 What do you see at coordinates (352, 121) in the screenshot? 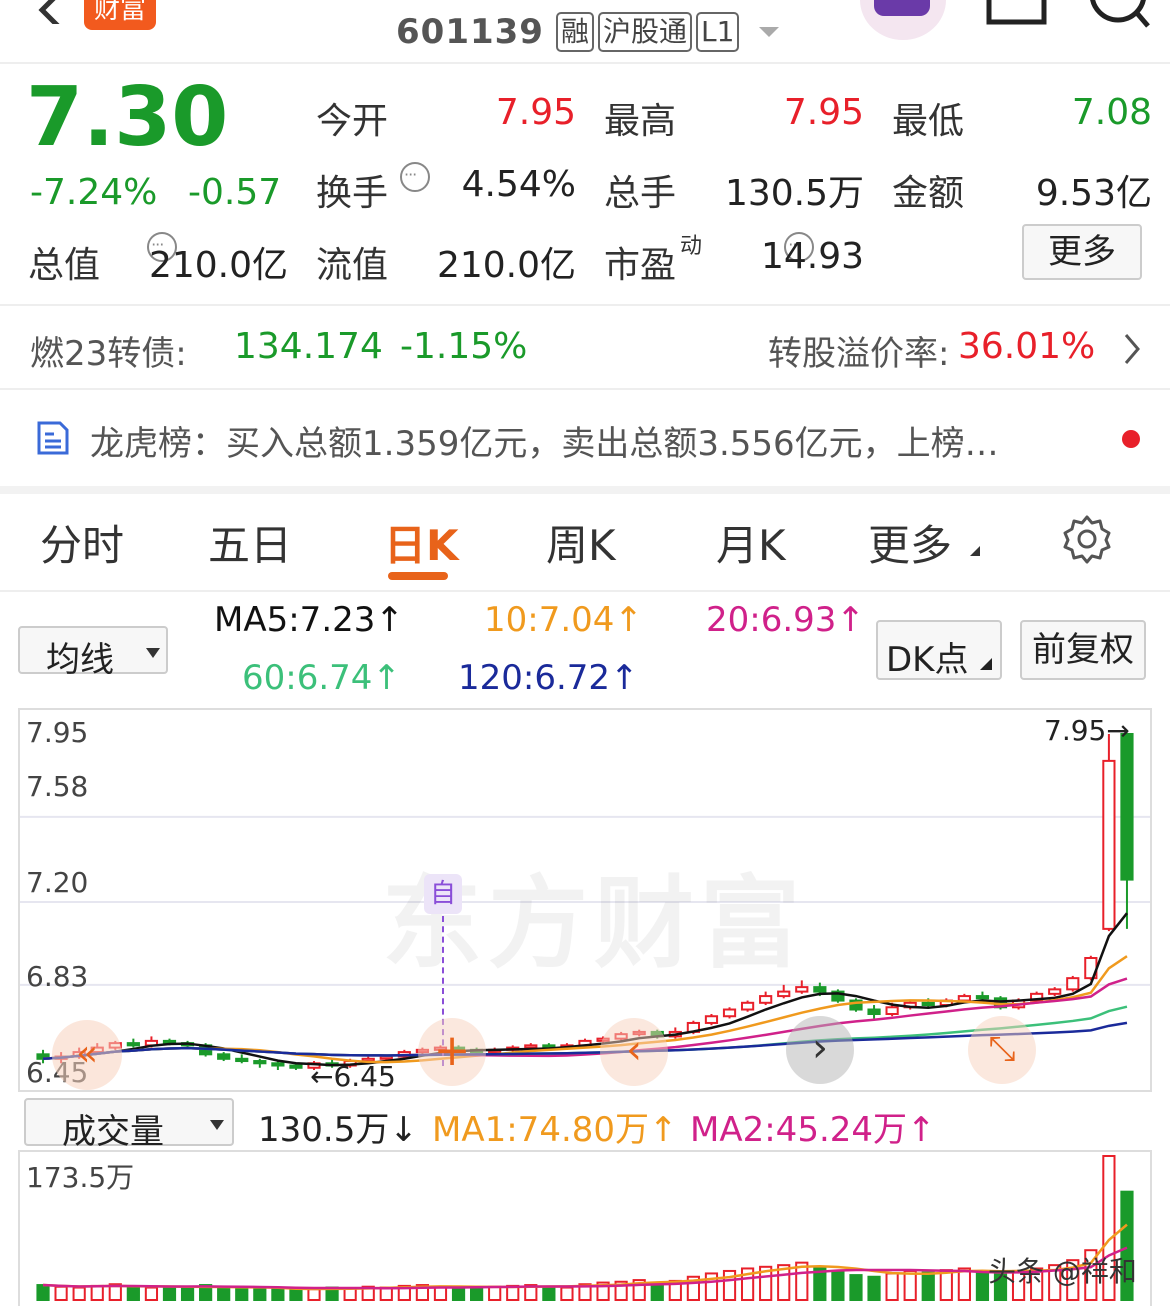
I see `open-label: 今开` at bounding box center [352, 121].